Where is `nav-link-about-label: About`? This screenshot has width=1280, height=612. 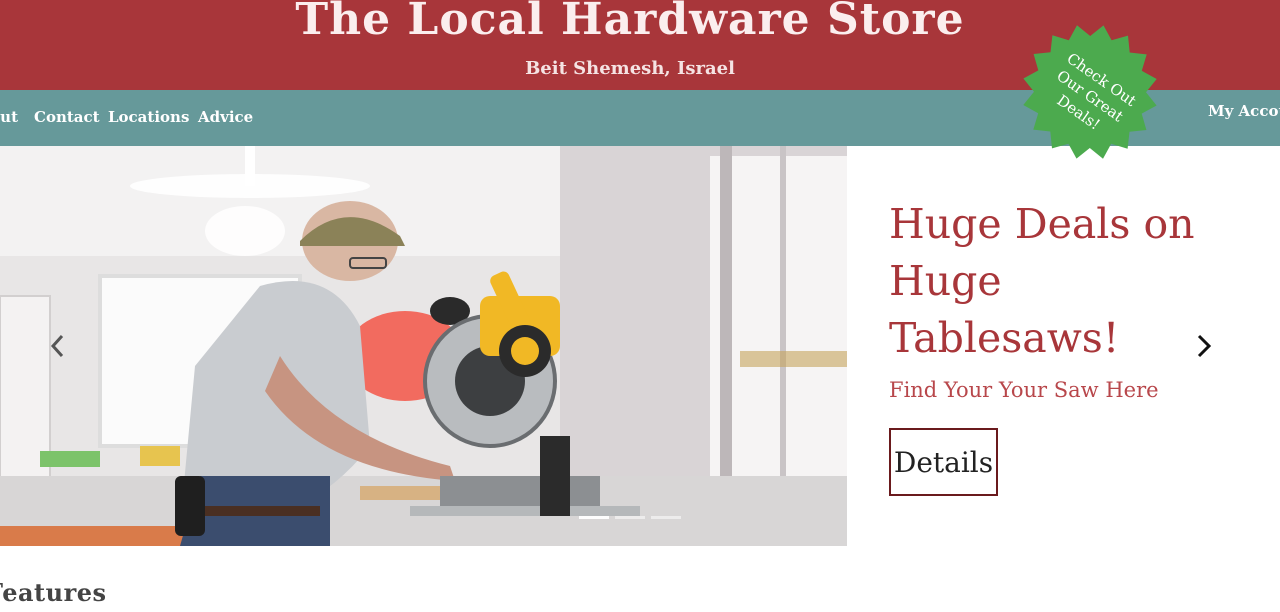
nav-link-about-label: About is located at coordinates (9, 117).